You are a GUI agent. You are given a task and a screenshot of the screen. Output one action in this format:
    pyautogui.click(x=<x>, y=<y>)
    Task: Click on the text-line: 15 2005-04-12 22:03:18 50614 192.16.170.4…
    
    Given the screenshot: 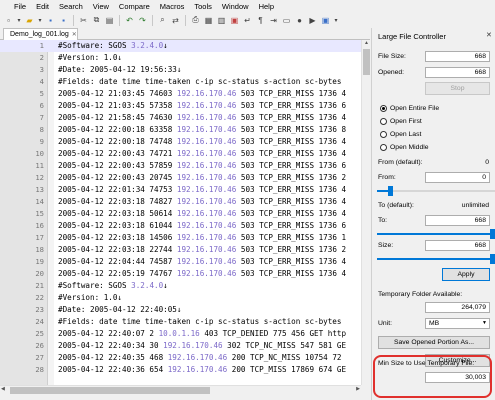 What is the action you would take?
    pyautogui.click(x=180, y=214)
    